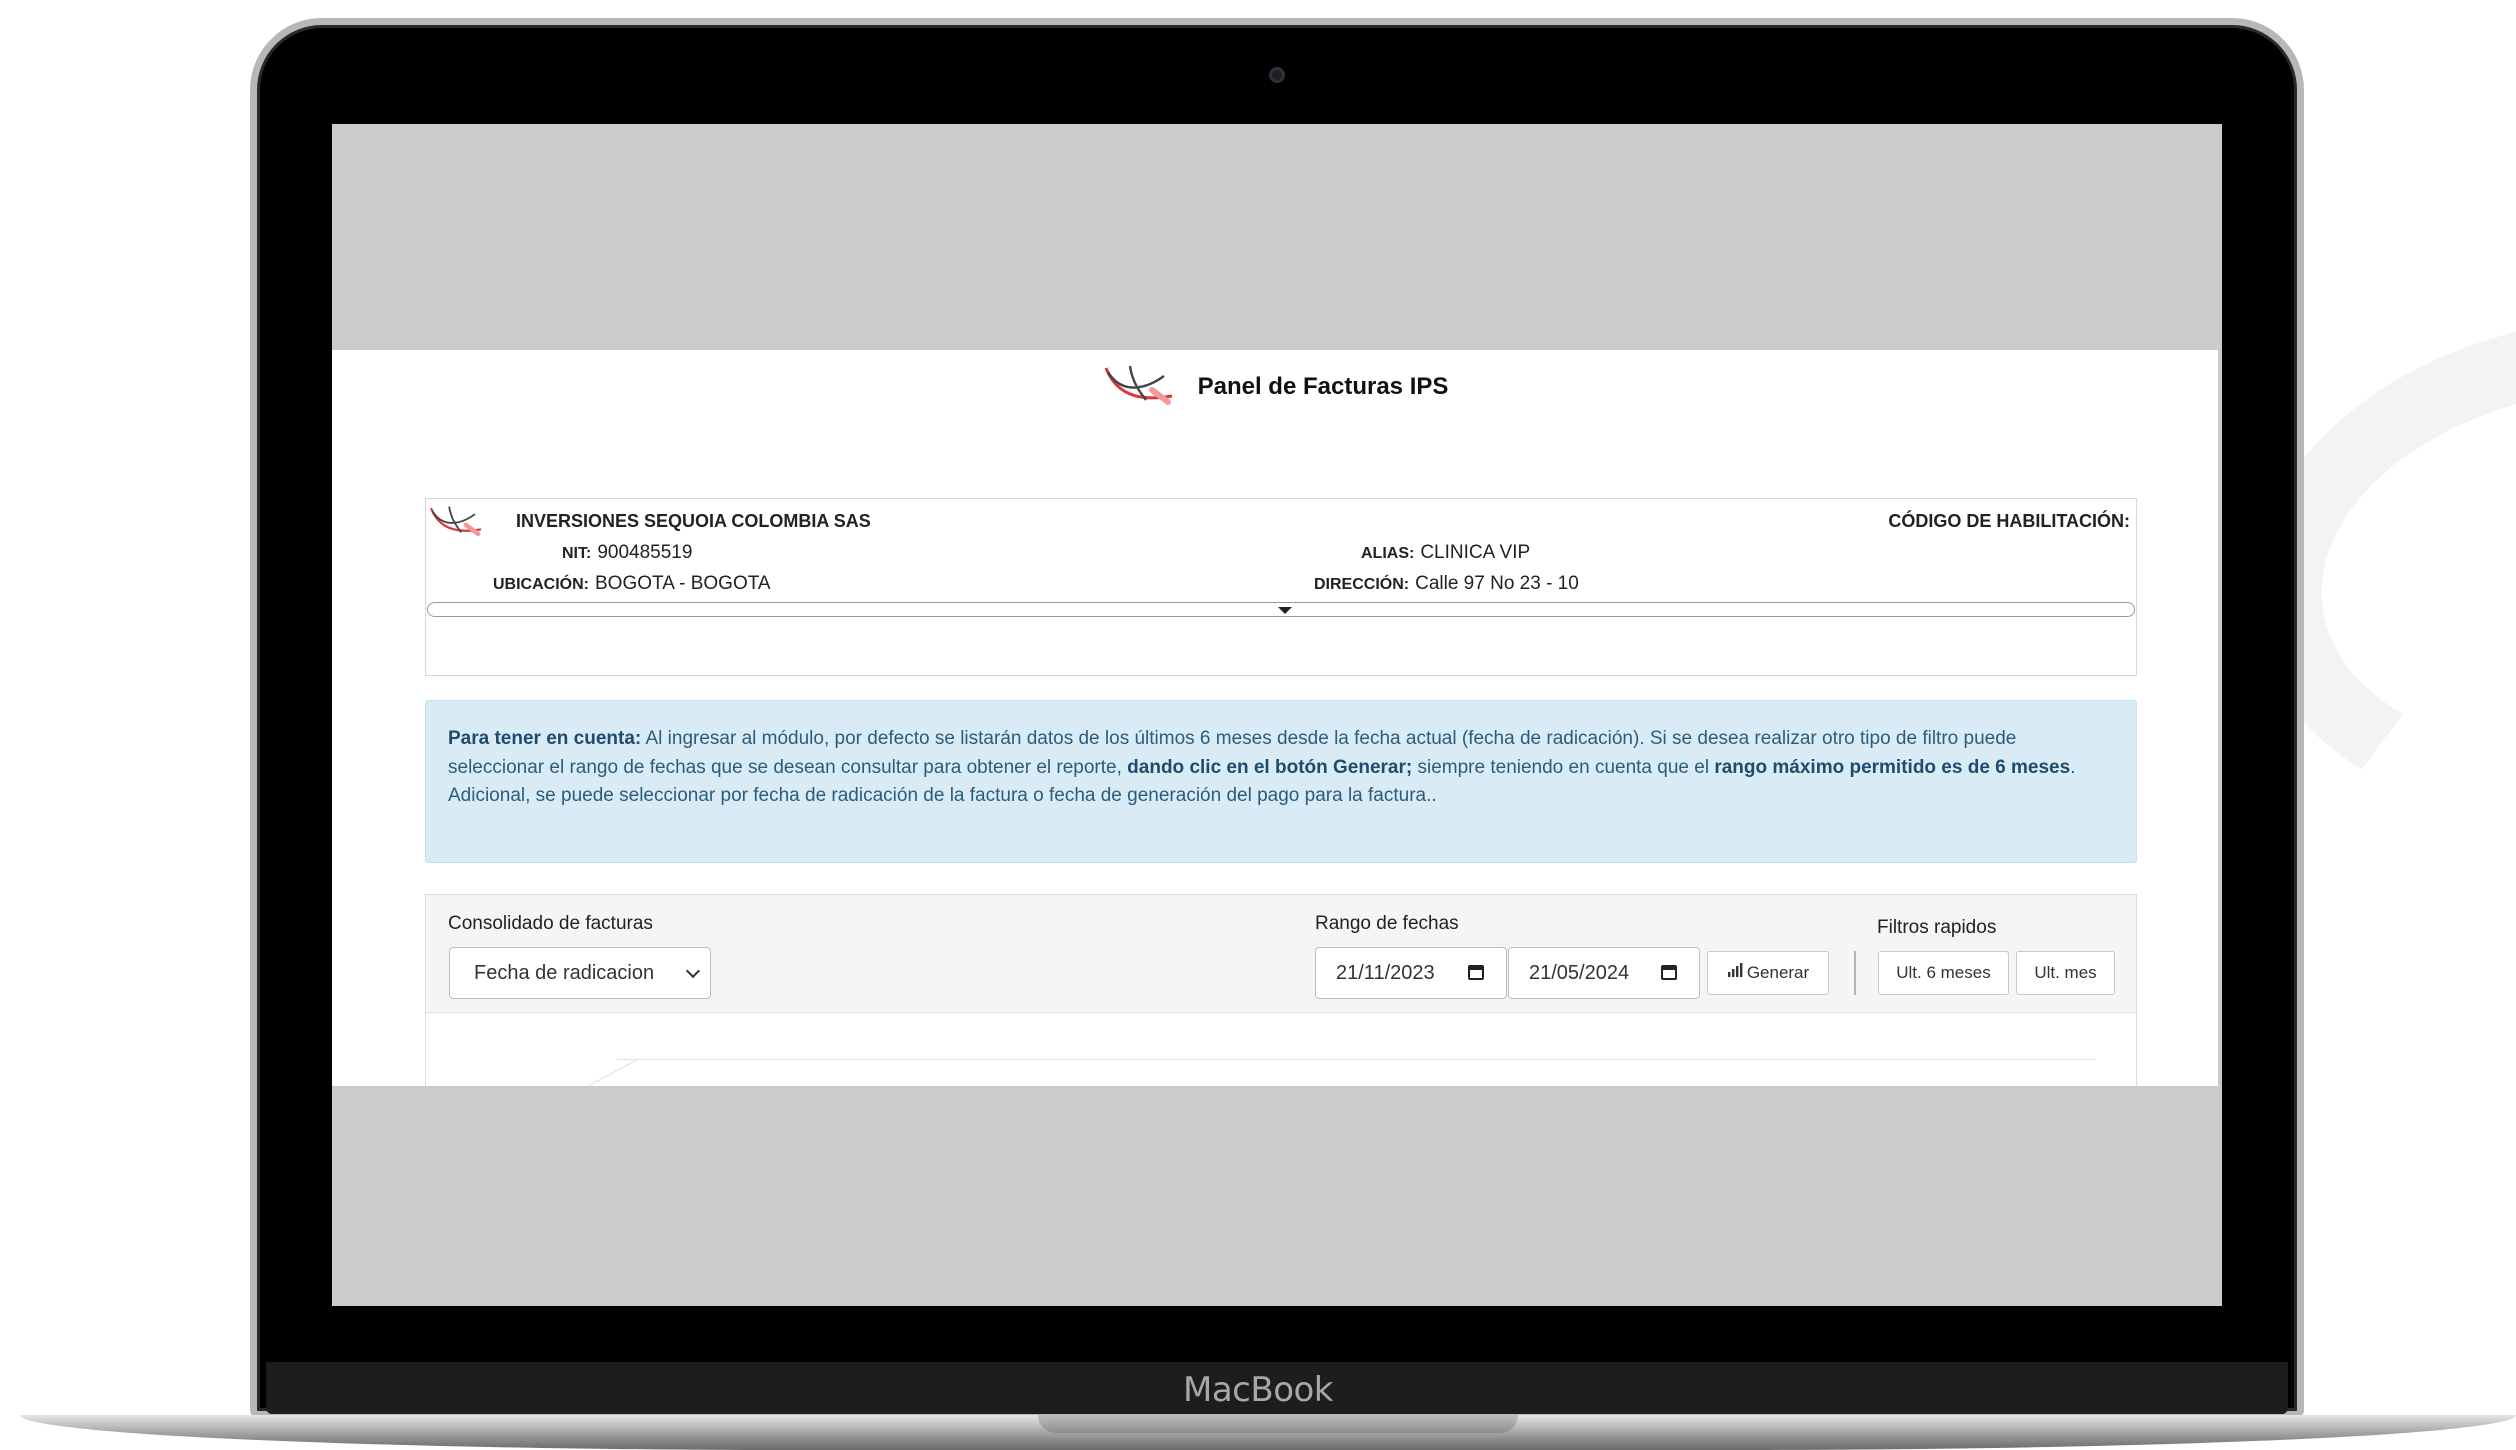 The image size is (2516, 1450). I want to click on date-to-value: 21/05/2024, so click(1579, 973).